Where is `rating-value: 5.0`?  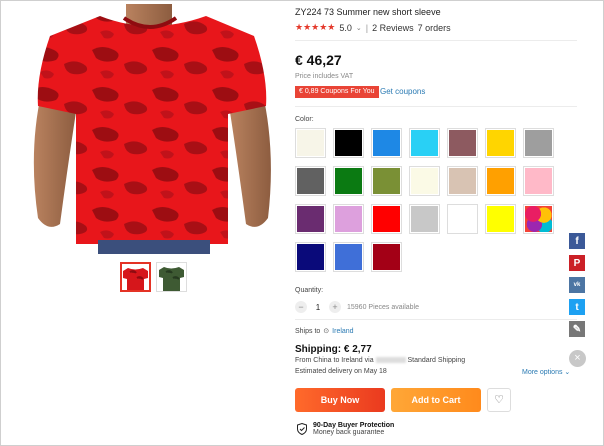
rating-value: 5.0 is located at coordinates (345, 28).